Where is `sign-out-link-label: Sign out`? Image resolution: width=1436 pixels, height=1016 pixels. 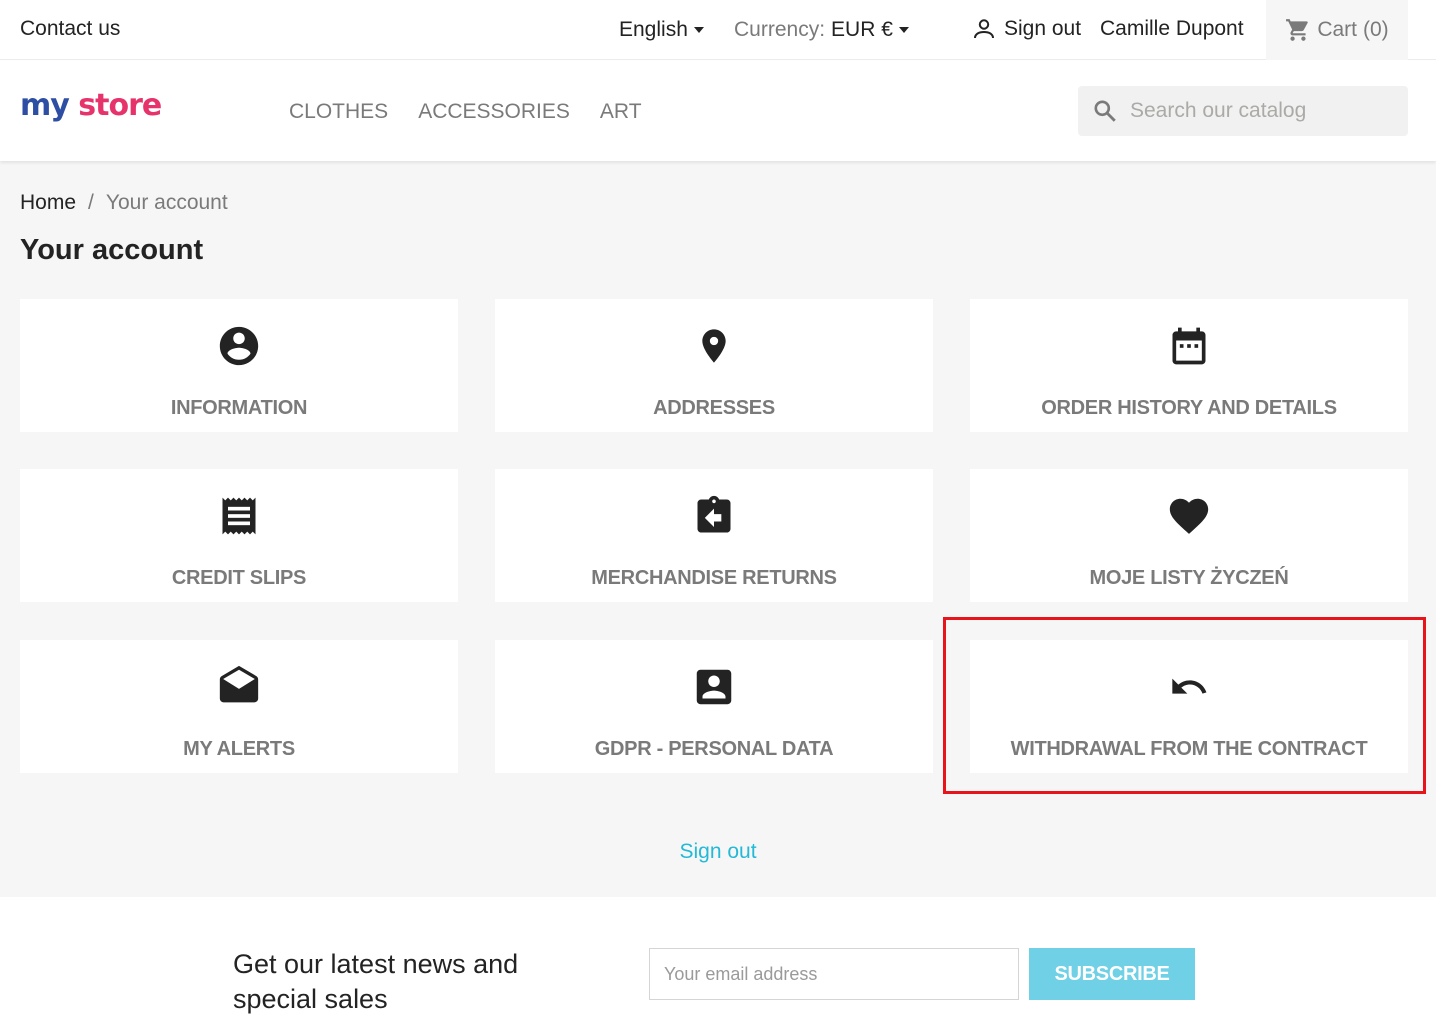 sign-out-link-label: Sign out is located at coordinates (717, 851).